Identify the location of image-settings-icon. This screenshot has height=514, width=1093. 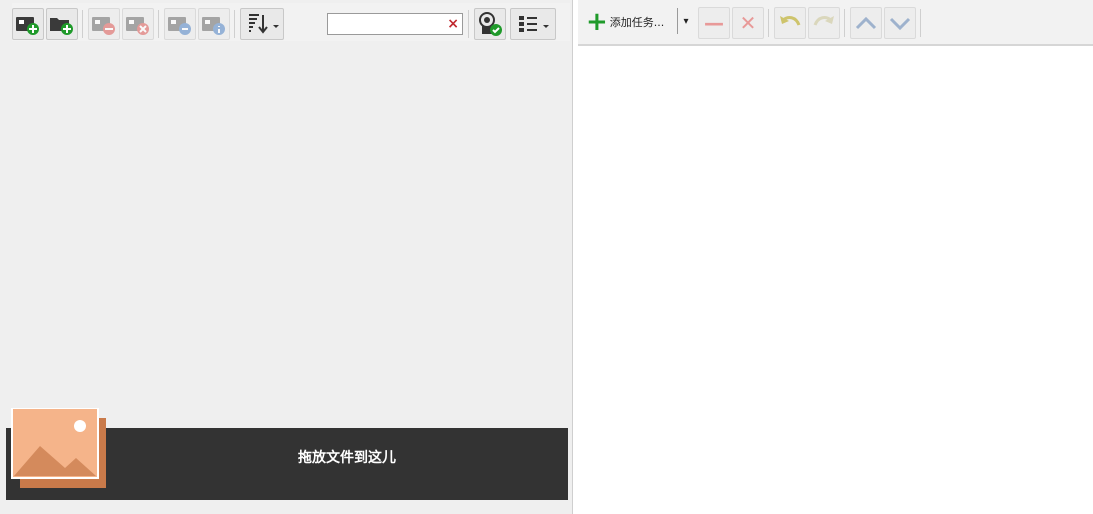
(179, 26).